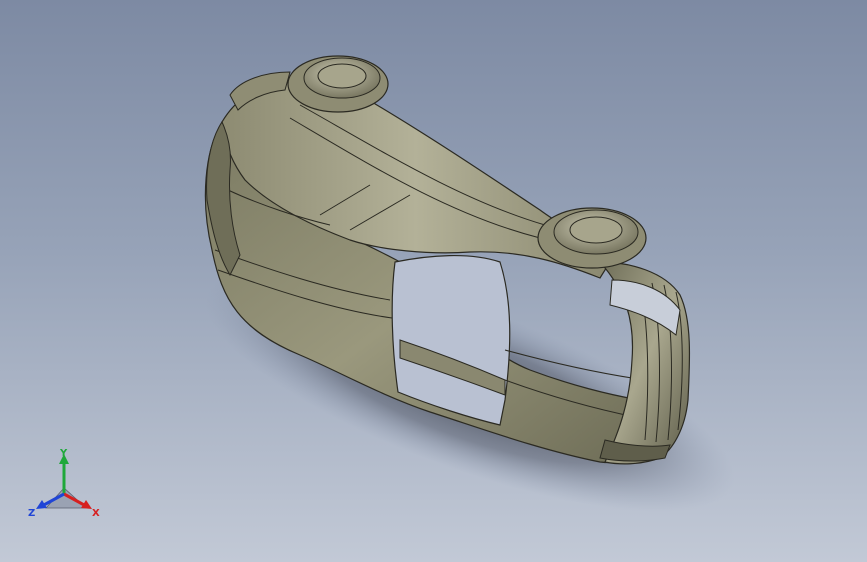  Describe the element at coordinates (96, 513) in the screenshot. I see `x-axis-label: X` at that location.